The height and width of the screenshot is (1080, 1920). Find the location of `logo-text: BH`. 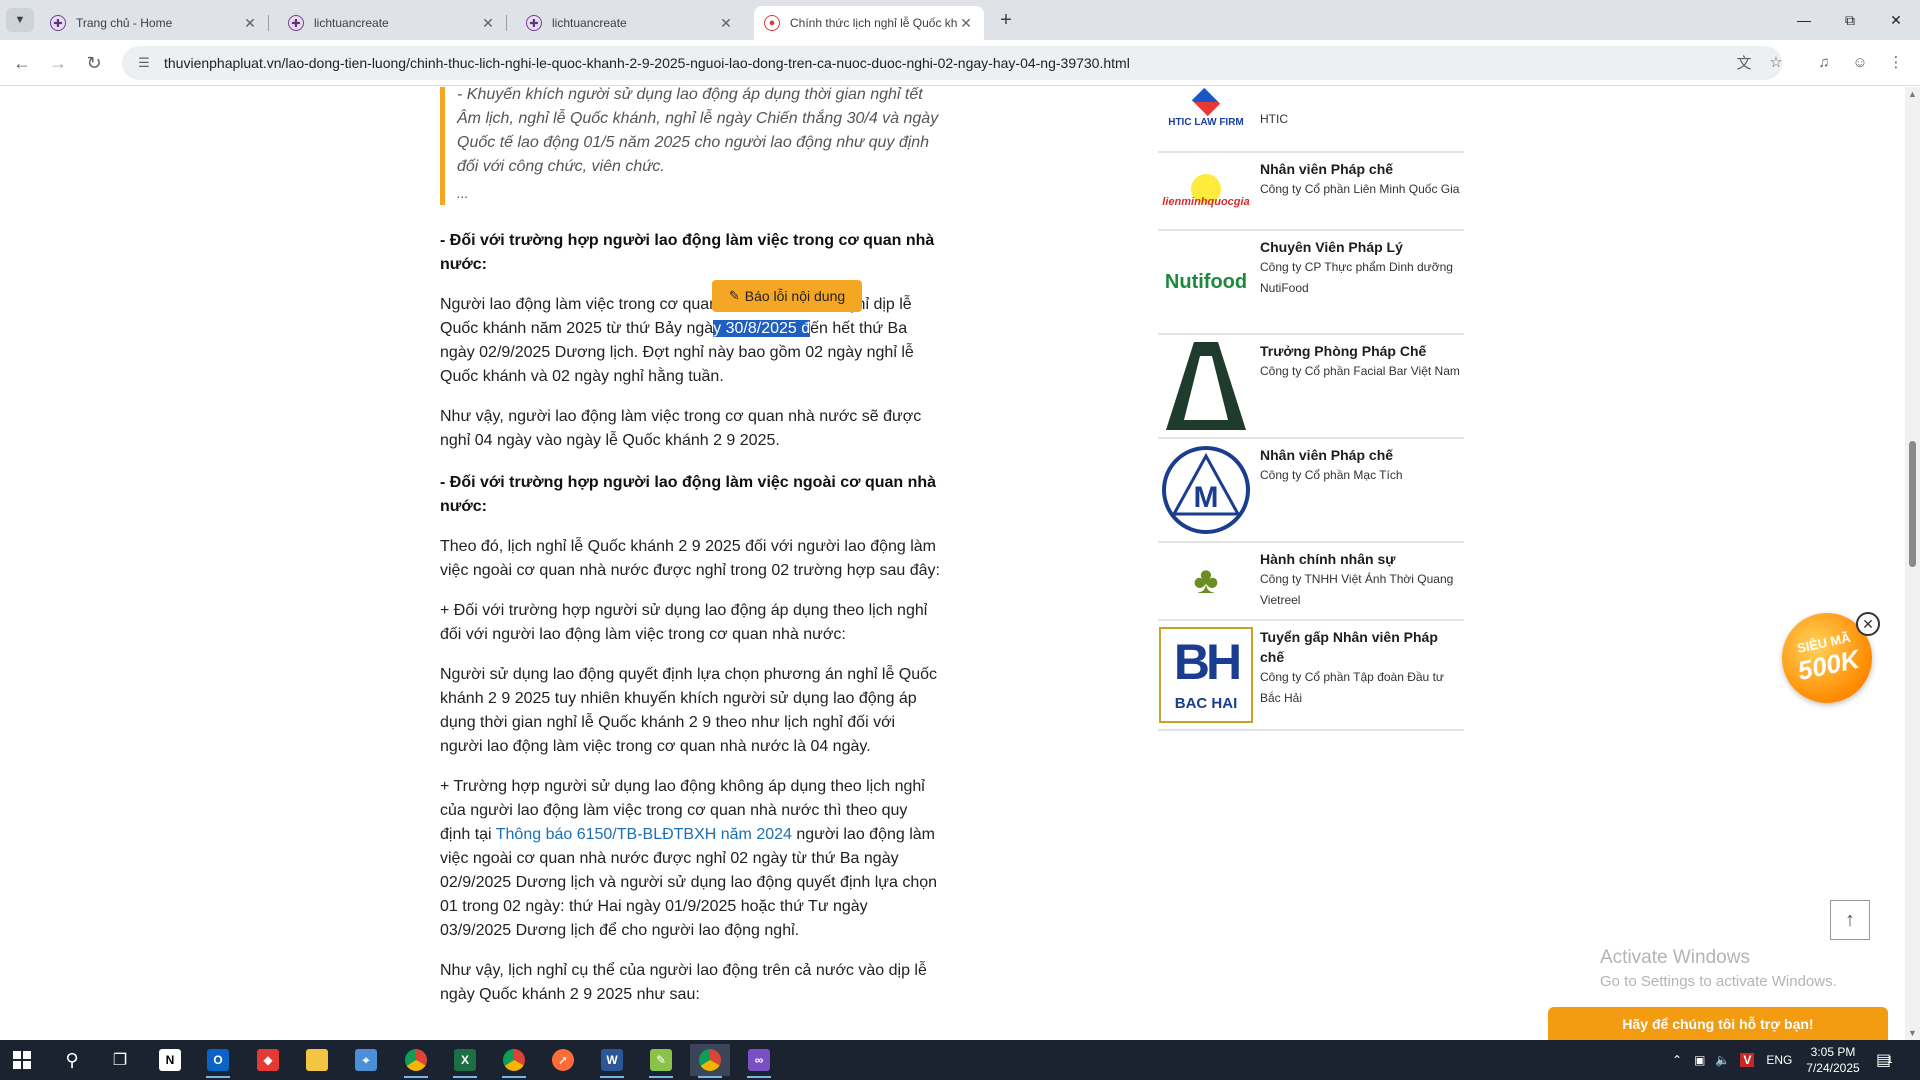

logo-text: BH is located at coordinates (1207, 662).